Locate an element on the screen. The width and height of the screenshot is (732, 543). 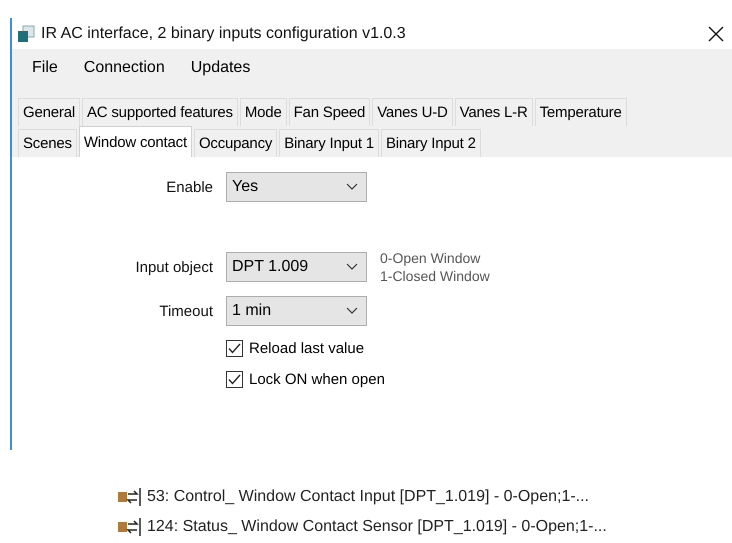
close-icon is located at coordinates (716, 34).